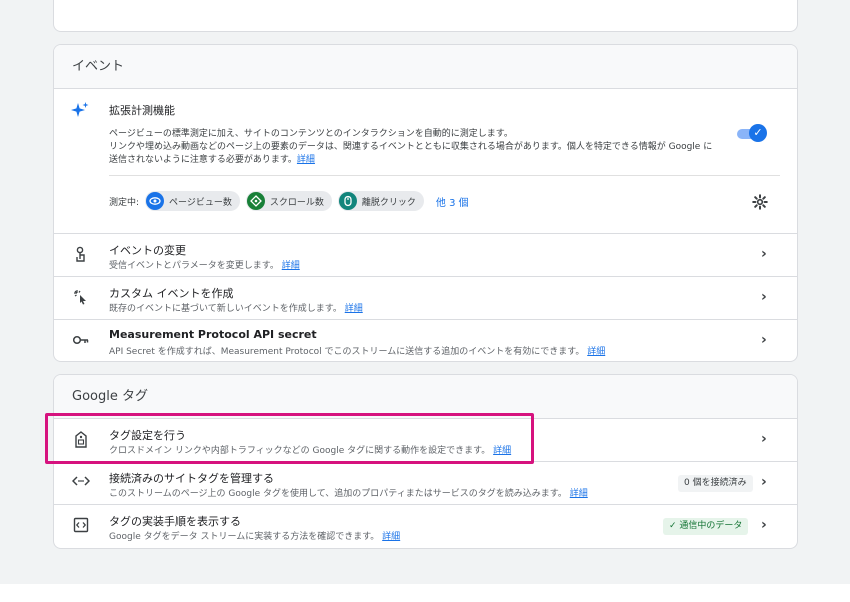  Describe the element at coordinates (289, 438) in the screenshot. I see `highlight-box` at that location.